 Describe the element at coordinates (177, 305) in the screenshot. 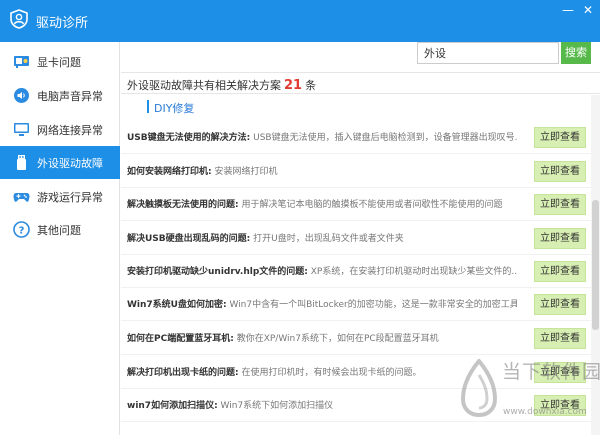

I see `item-title: Win7系统U盘如何加密:` at that location.